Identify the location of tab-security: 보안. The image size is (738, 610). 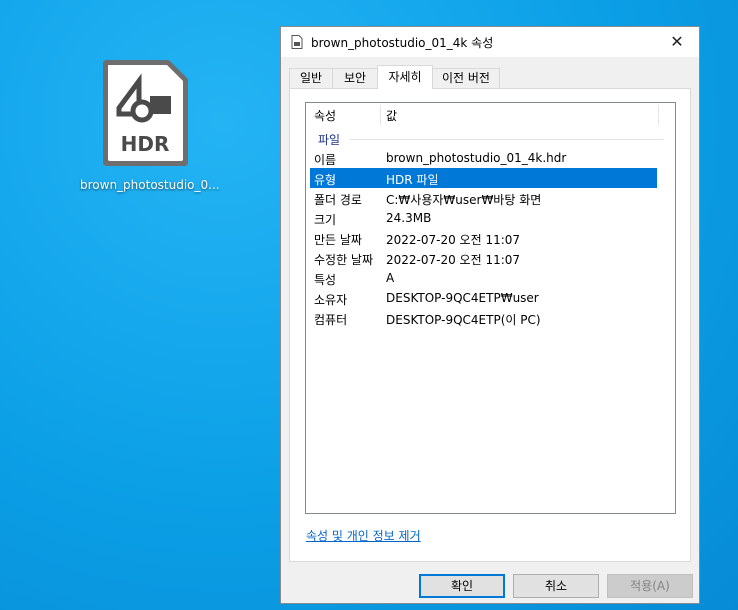
(355, 78).